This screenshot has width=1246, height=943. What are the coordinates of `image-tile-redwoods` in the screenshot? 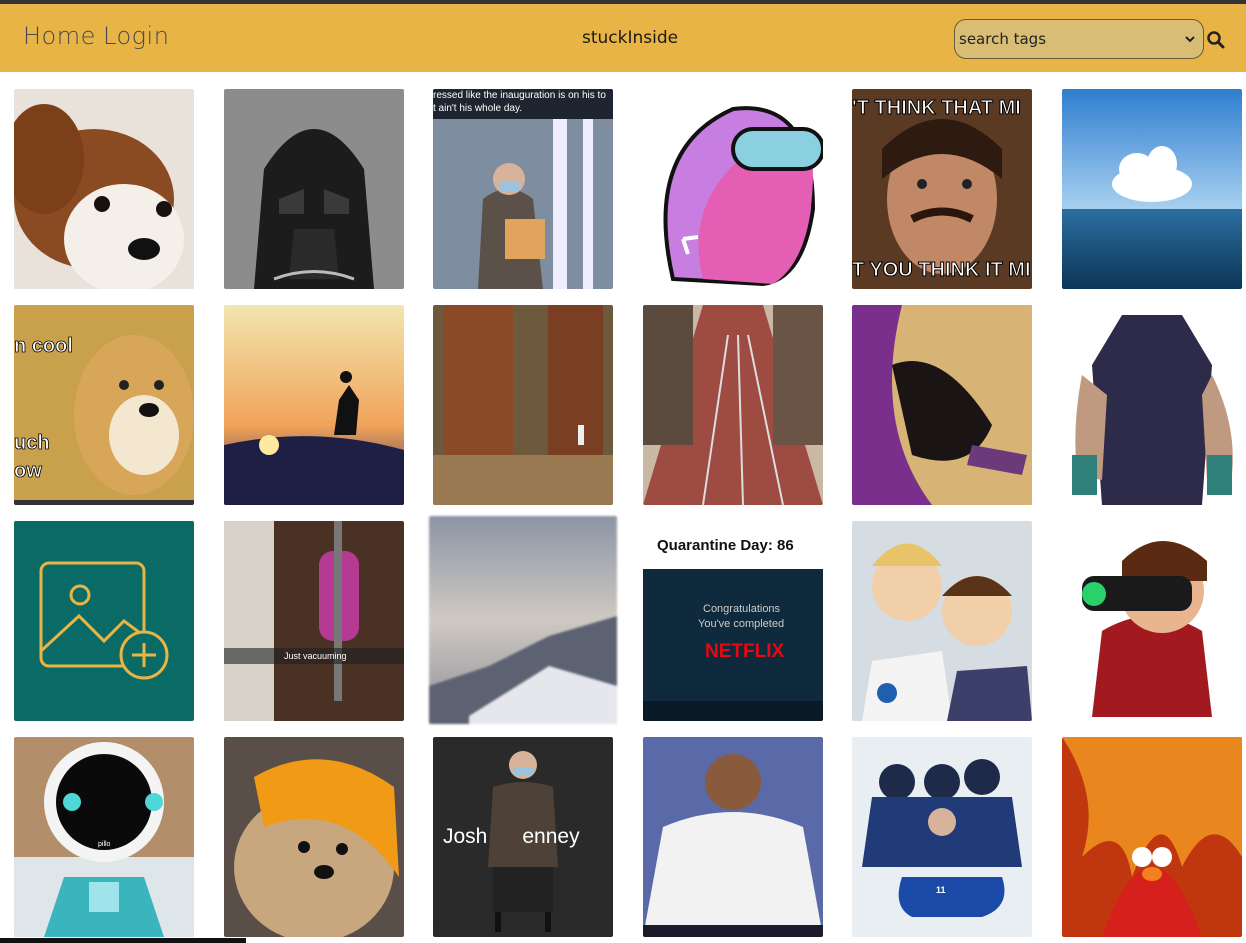 It's located at (523, 405).